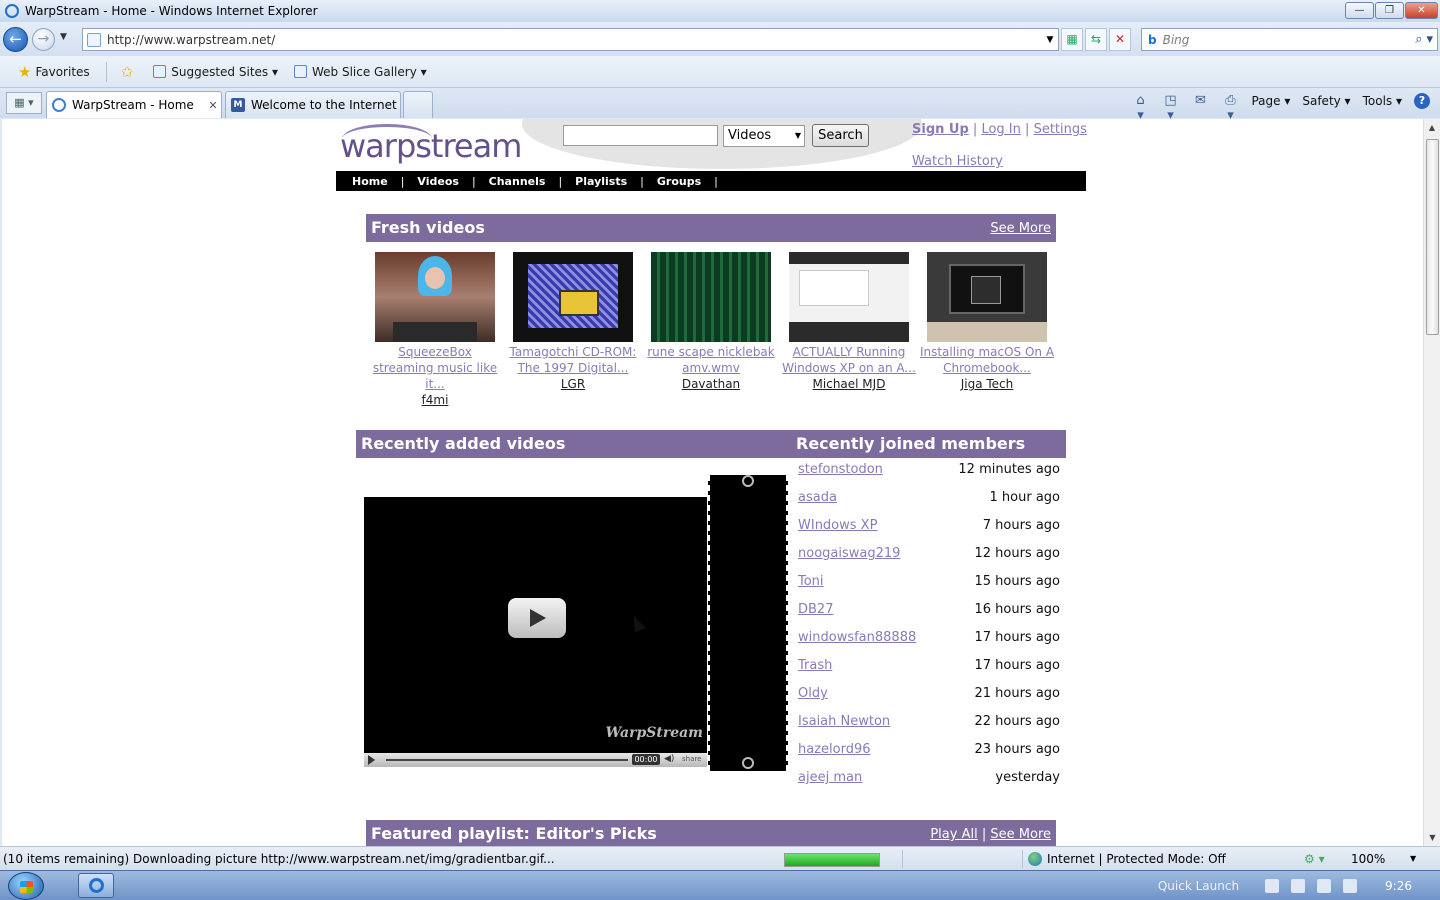  What do you see at coordinates (1170, 108) in the screenshot?
I see `feeds-icon: ◳ ▾` at bounding box center [1170, 108].